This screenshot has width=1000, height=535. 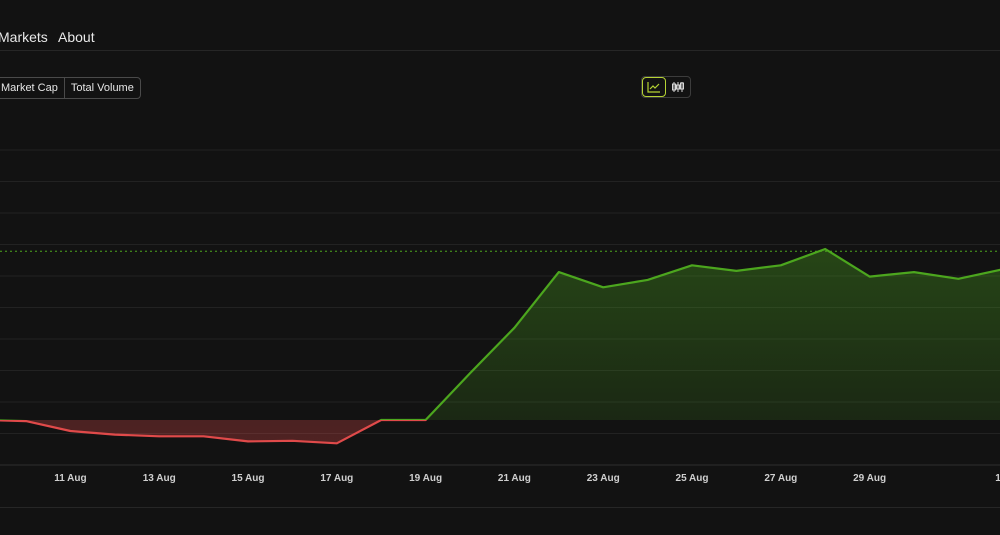 I want to click on x-tick-label: 17 Aug, so click(x=336, y=478).